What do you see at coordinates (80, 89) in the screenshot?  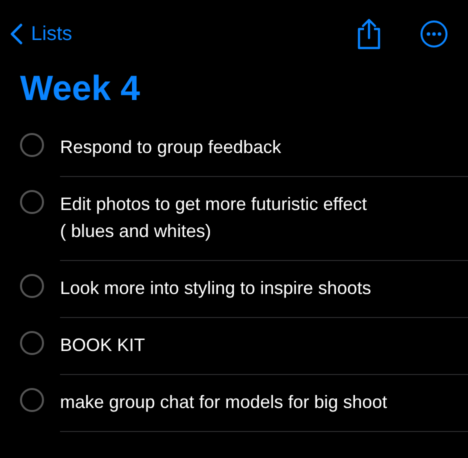 I see `list-title: Week 4` at bounding box center [80, 89].